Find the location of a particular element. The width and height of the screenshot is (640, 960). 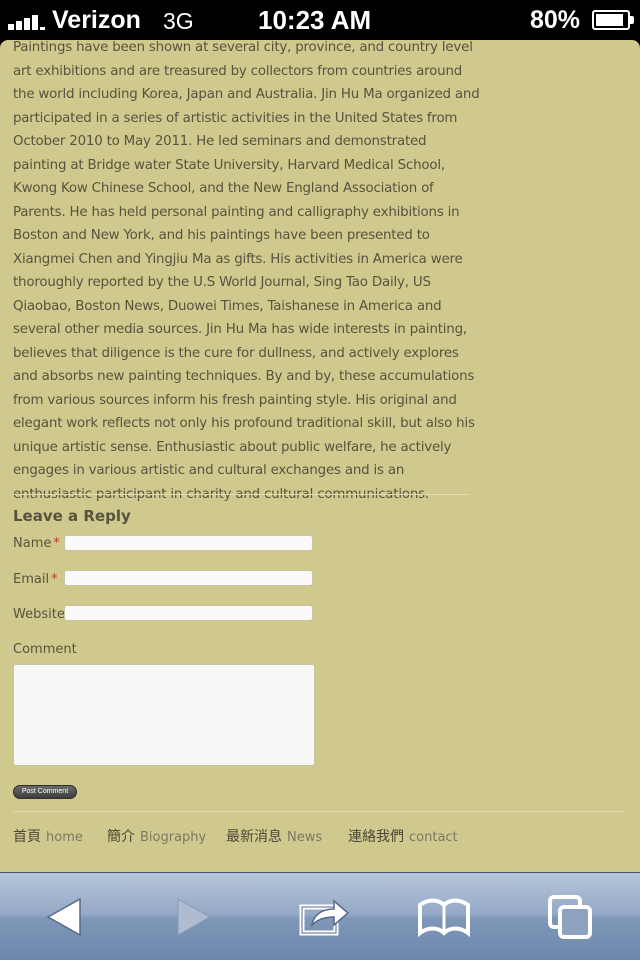

comment-label: Comment is located at coordinates (45, 649).